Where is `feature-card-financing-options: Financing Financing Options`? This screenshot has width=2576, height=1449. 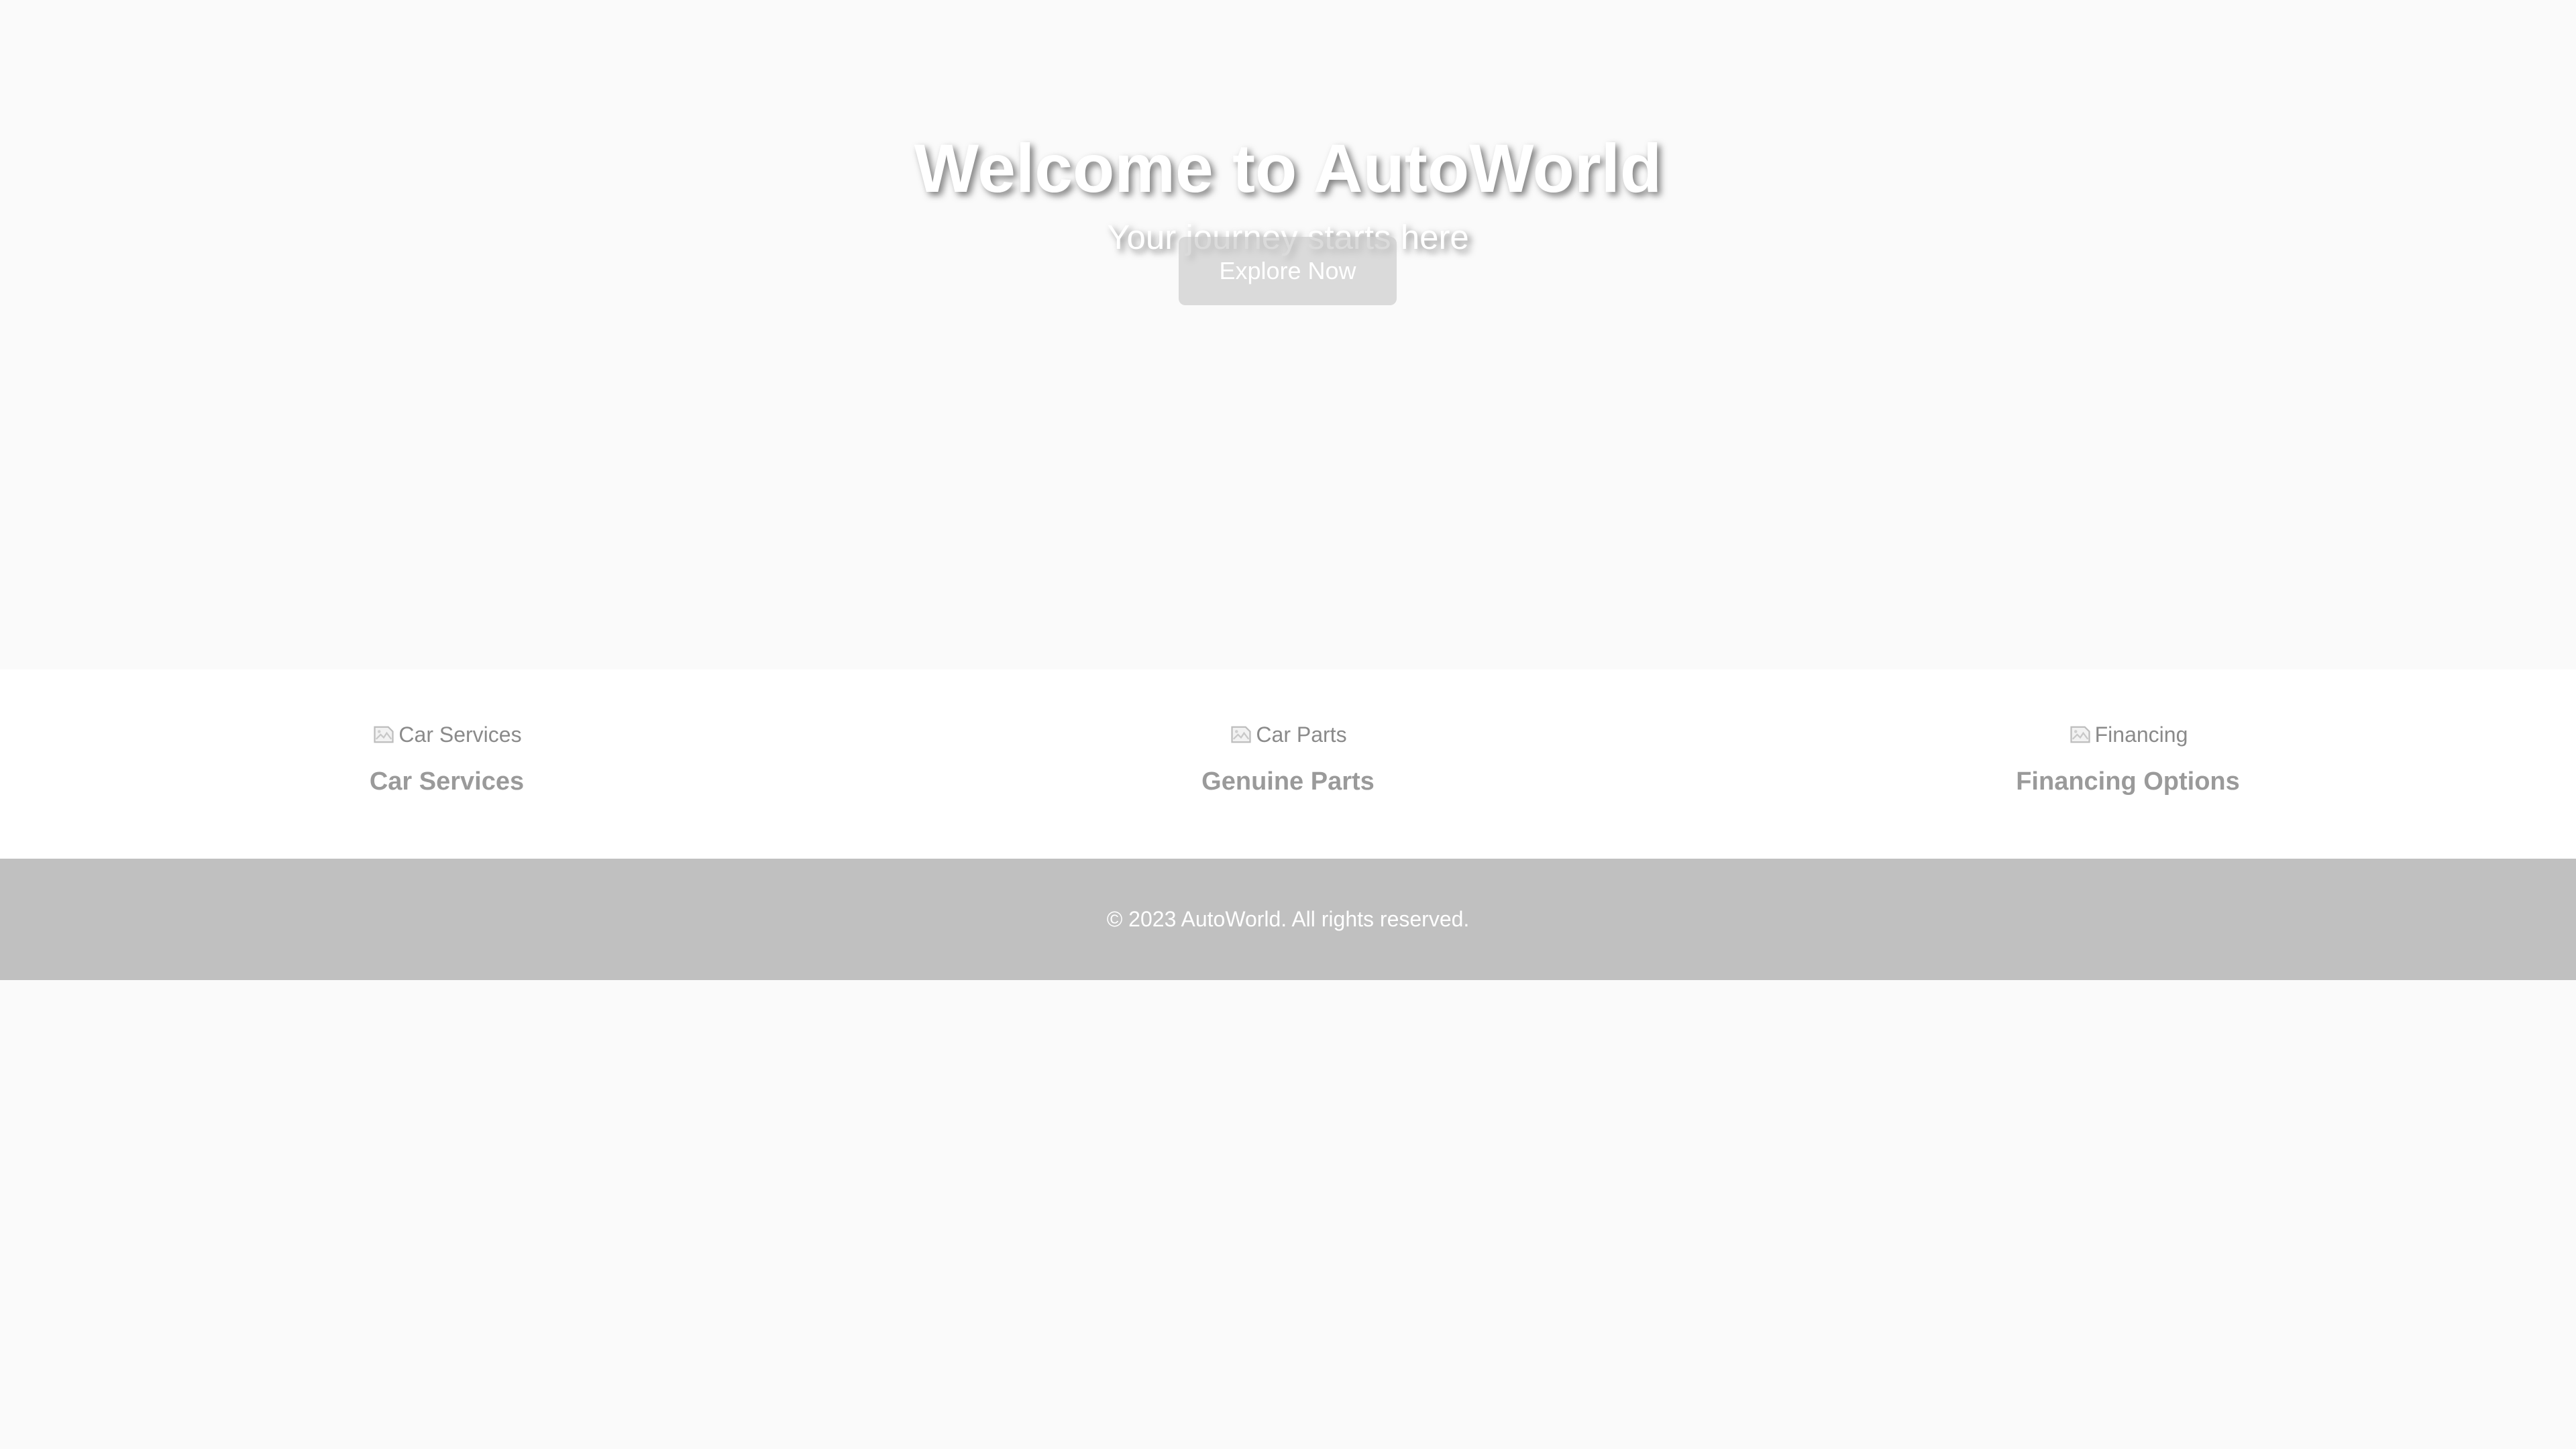 feature-card-financing-options: Financing Financing Options is located at coordinates (2128, 757).